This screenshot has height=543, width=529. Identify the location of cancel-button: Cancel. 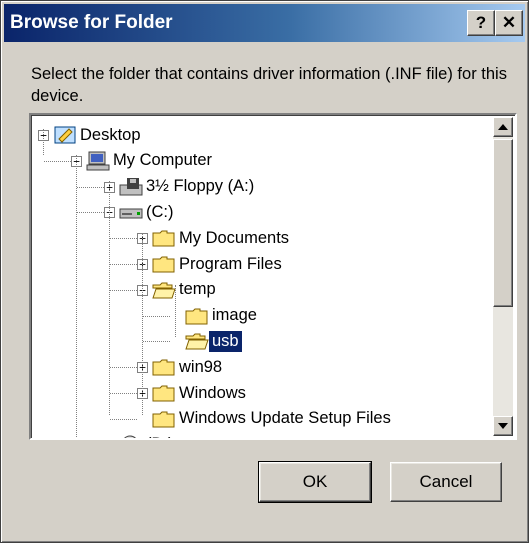
(446, 482).